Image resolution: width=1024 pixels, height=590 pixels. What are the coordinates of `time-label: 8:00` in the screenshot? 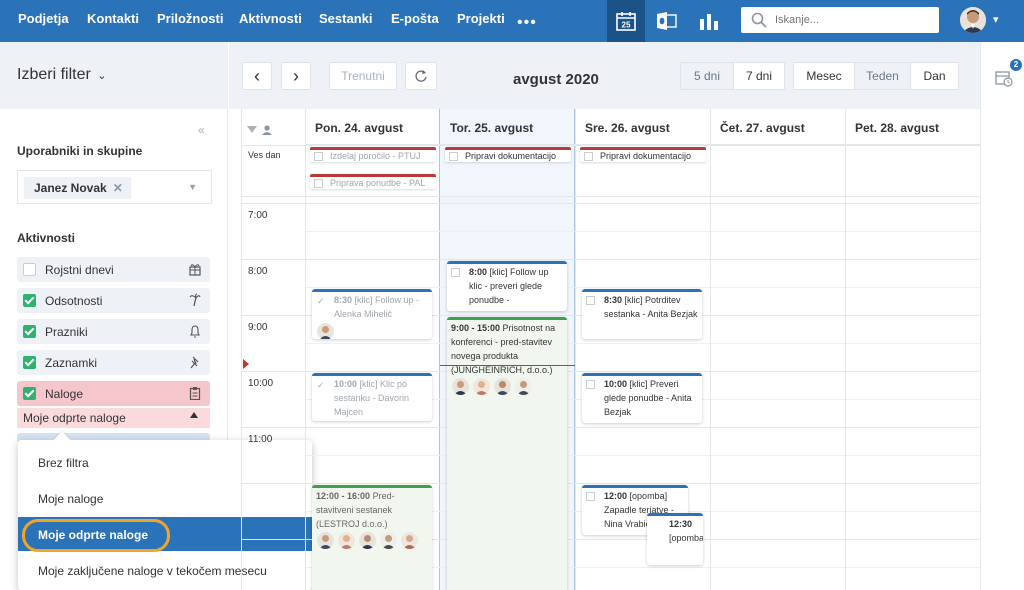 It's located at (258, 271).